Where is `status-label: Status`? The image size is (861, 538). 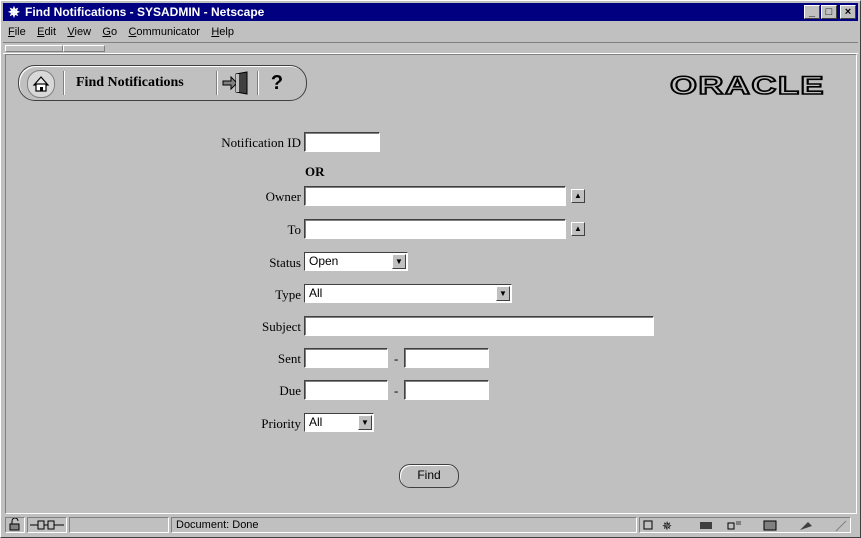 status-label: Status is located at coordinates (285, 262).